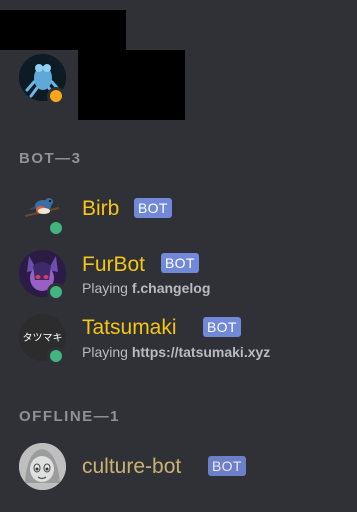 This screenshot has width=357, height=512. Describe the element at coordinates (178, 212) in the screenshot. I see `member-row-birb: Birb BOT` at that location.